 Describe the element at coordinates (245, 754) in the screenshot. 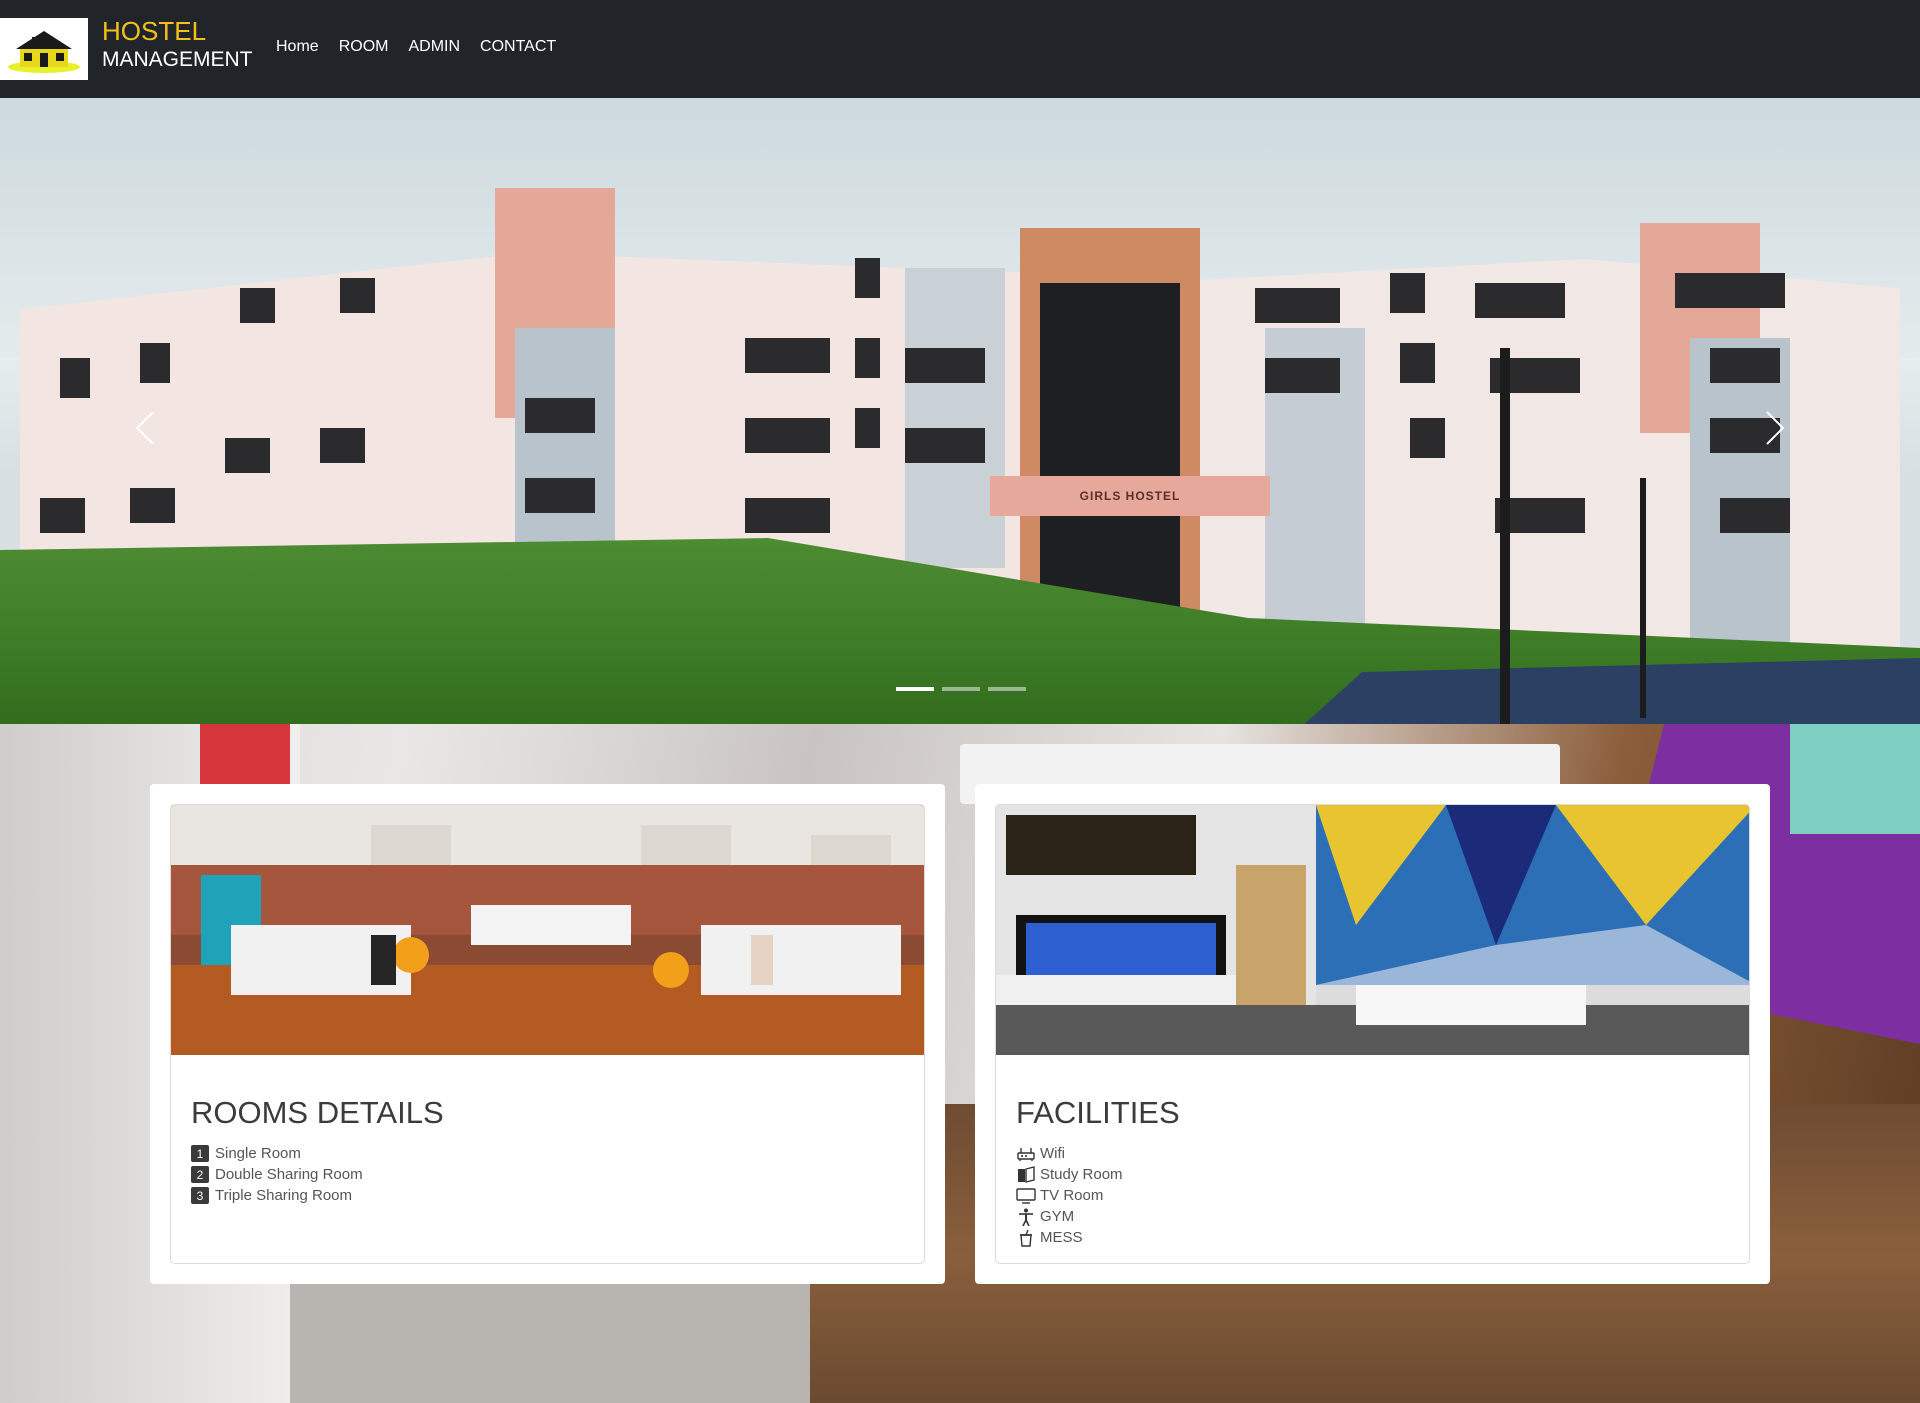

I see `bg-red-panel` at that location.